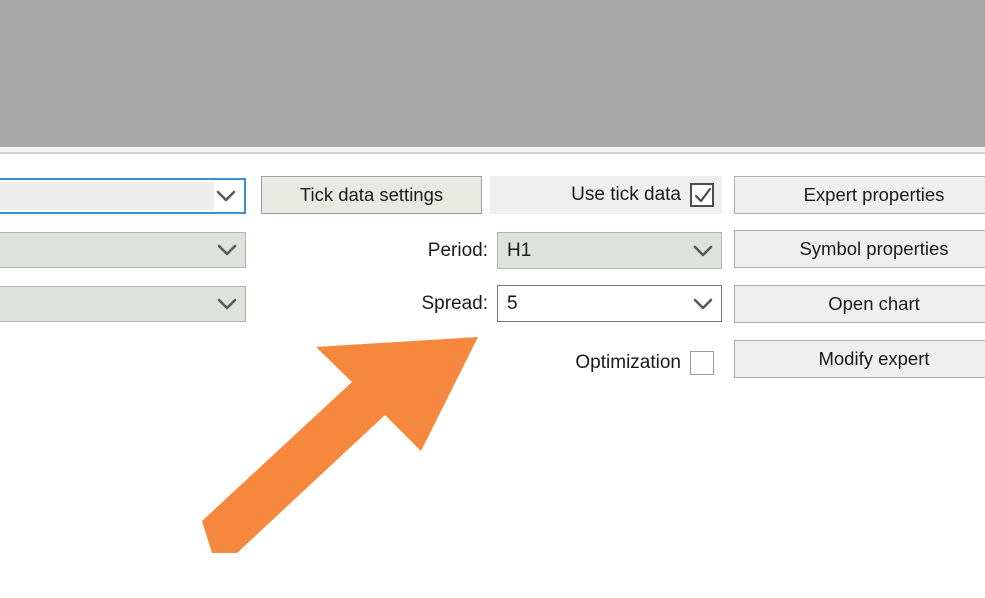  I want to click on optimization-row: Optimization, so click(606, 363).